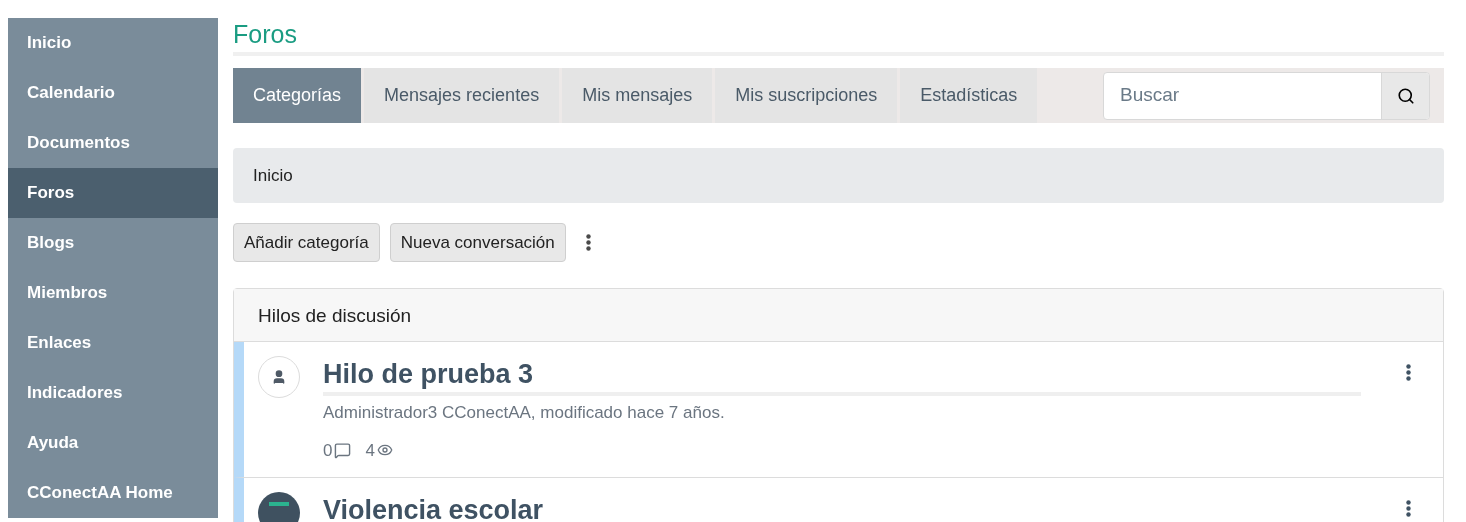 Image resolution: width=1466 pixels, height=522 pixels. I want to click on sidebar-item: Blogs, so click(113, 243).